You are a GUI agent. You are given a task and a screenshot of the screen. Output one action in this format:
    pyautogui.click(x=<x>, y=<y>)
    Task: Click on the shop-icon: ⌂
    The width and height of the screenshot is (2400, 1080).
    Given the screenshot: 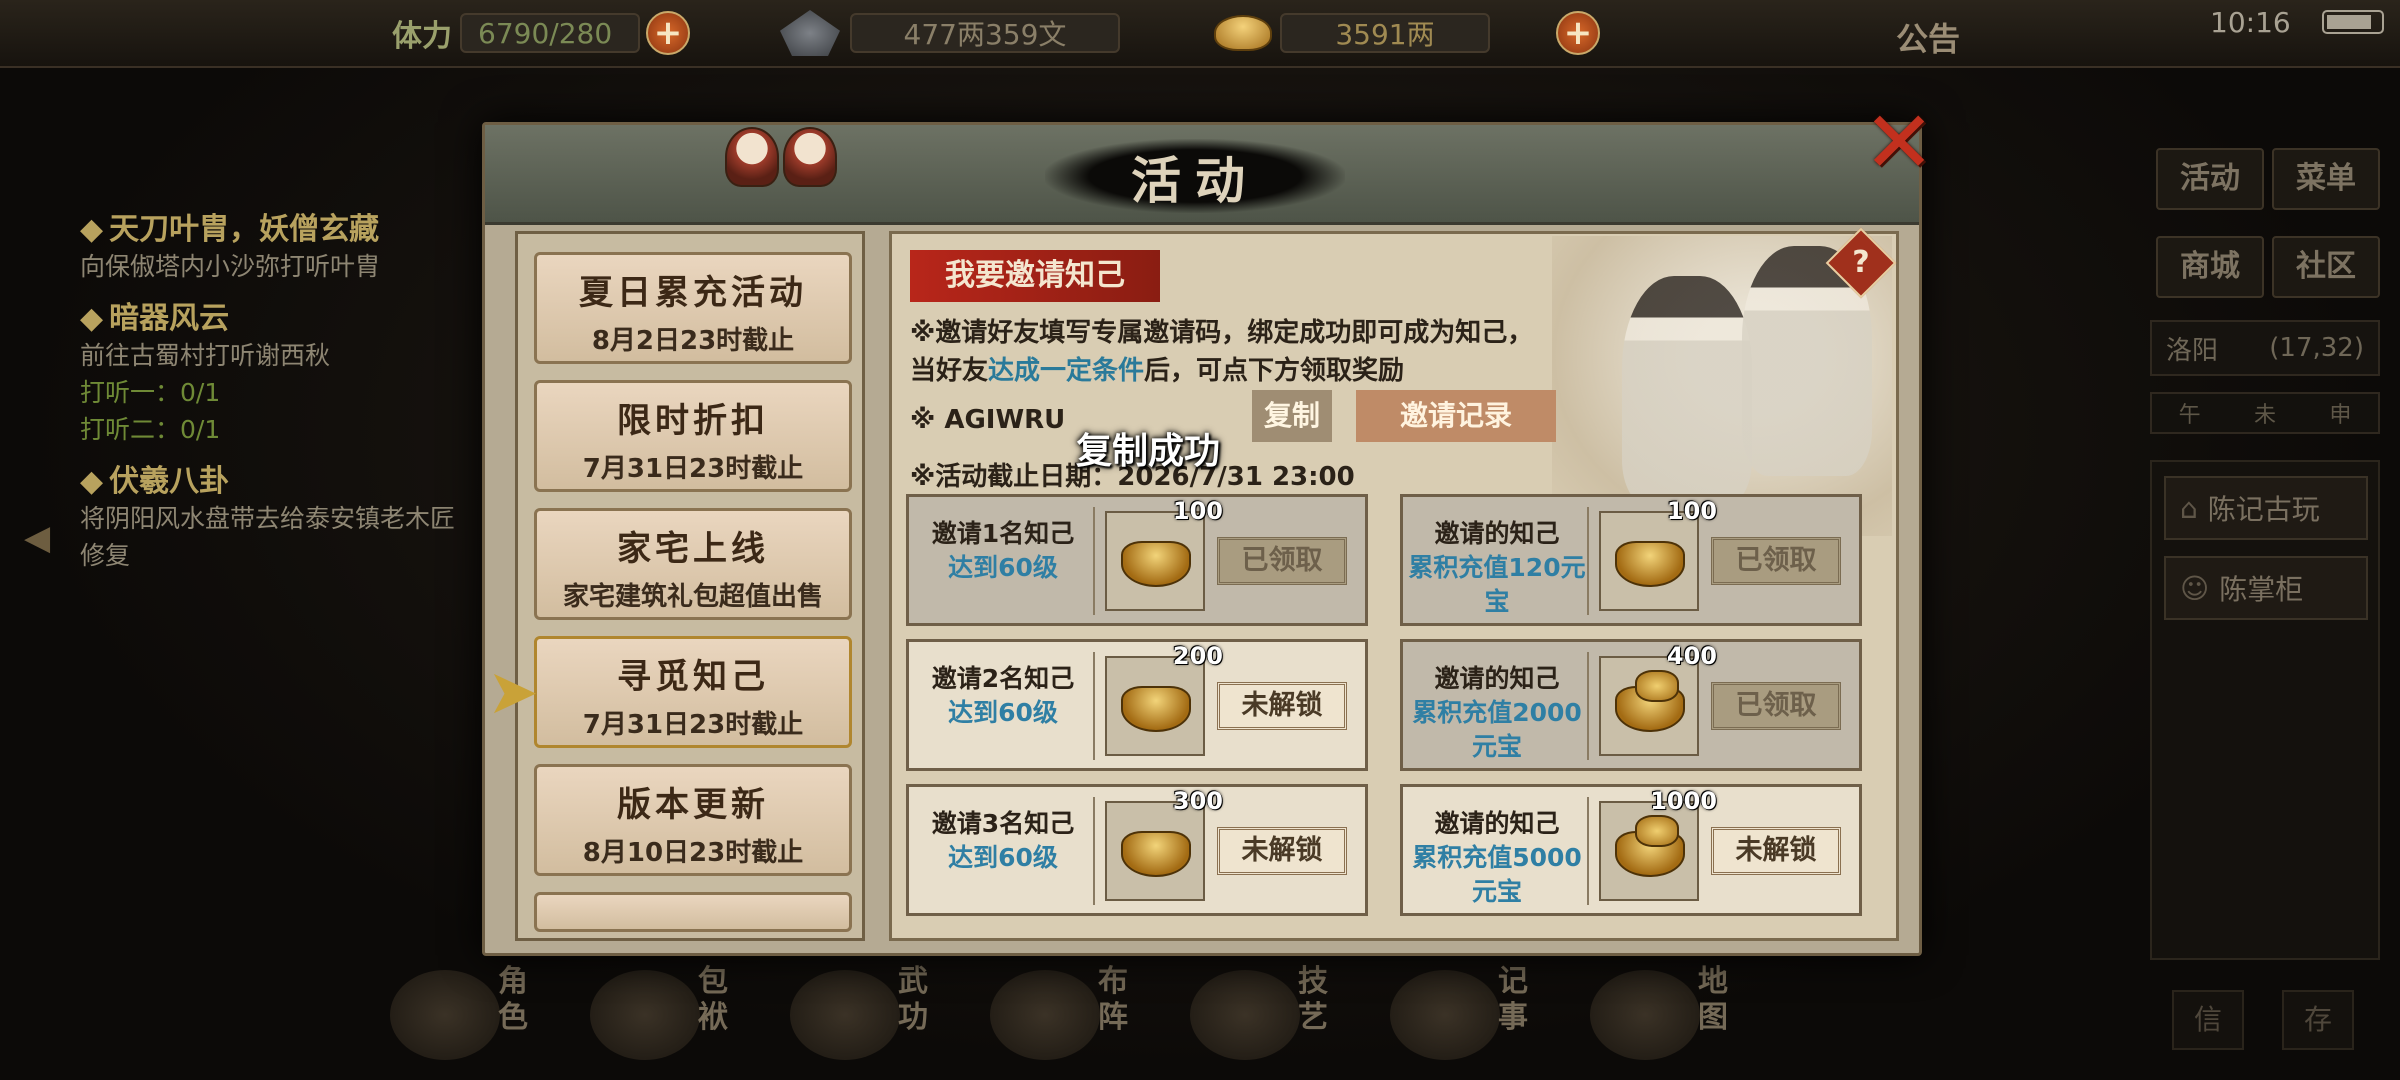 What is the action you would take?
    pyautogui.click(x=2189, y=508)
    